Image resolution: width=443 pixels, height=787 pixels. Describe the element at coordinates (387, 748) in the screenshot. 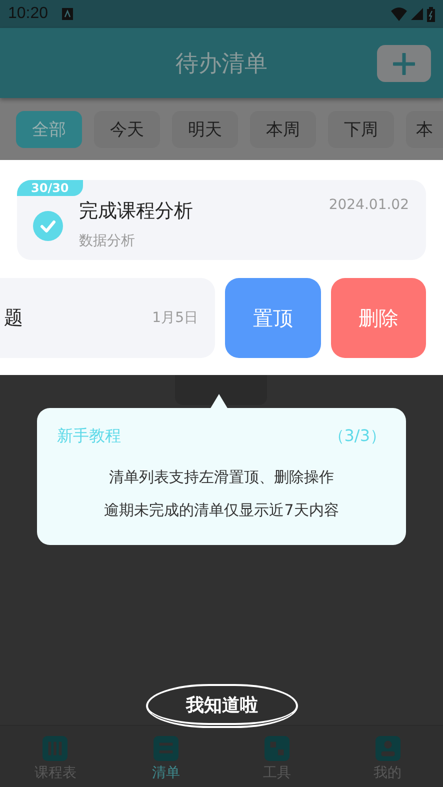

I see `profile-icon` at that location.